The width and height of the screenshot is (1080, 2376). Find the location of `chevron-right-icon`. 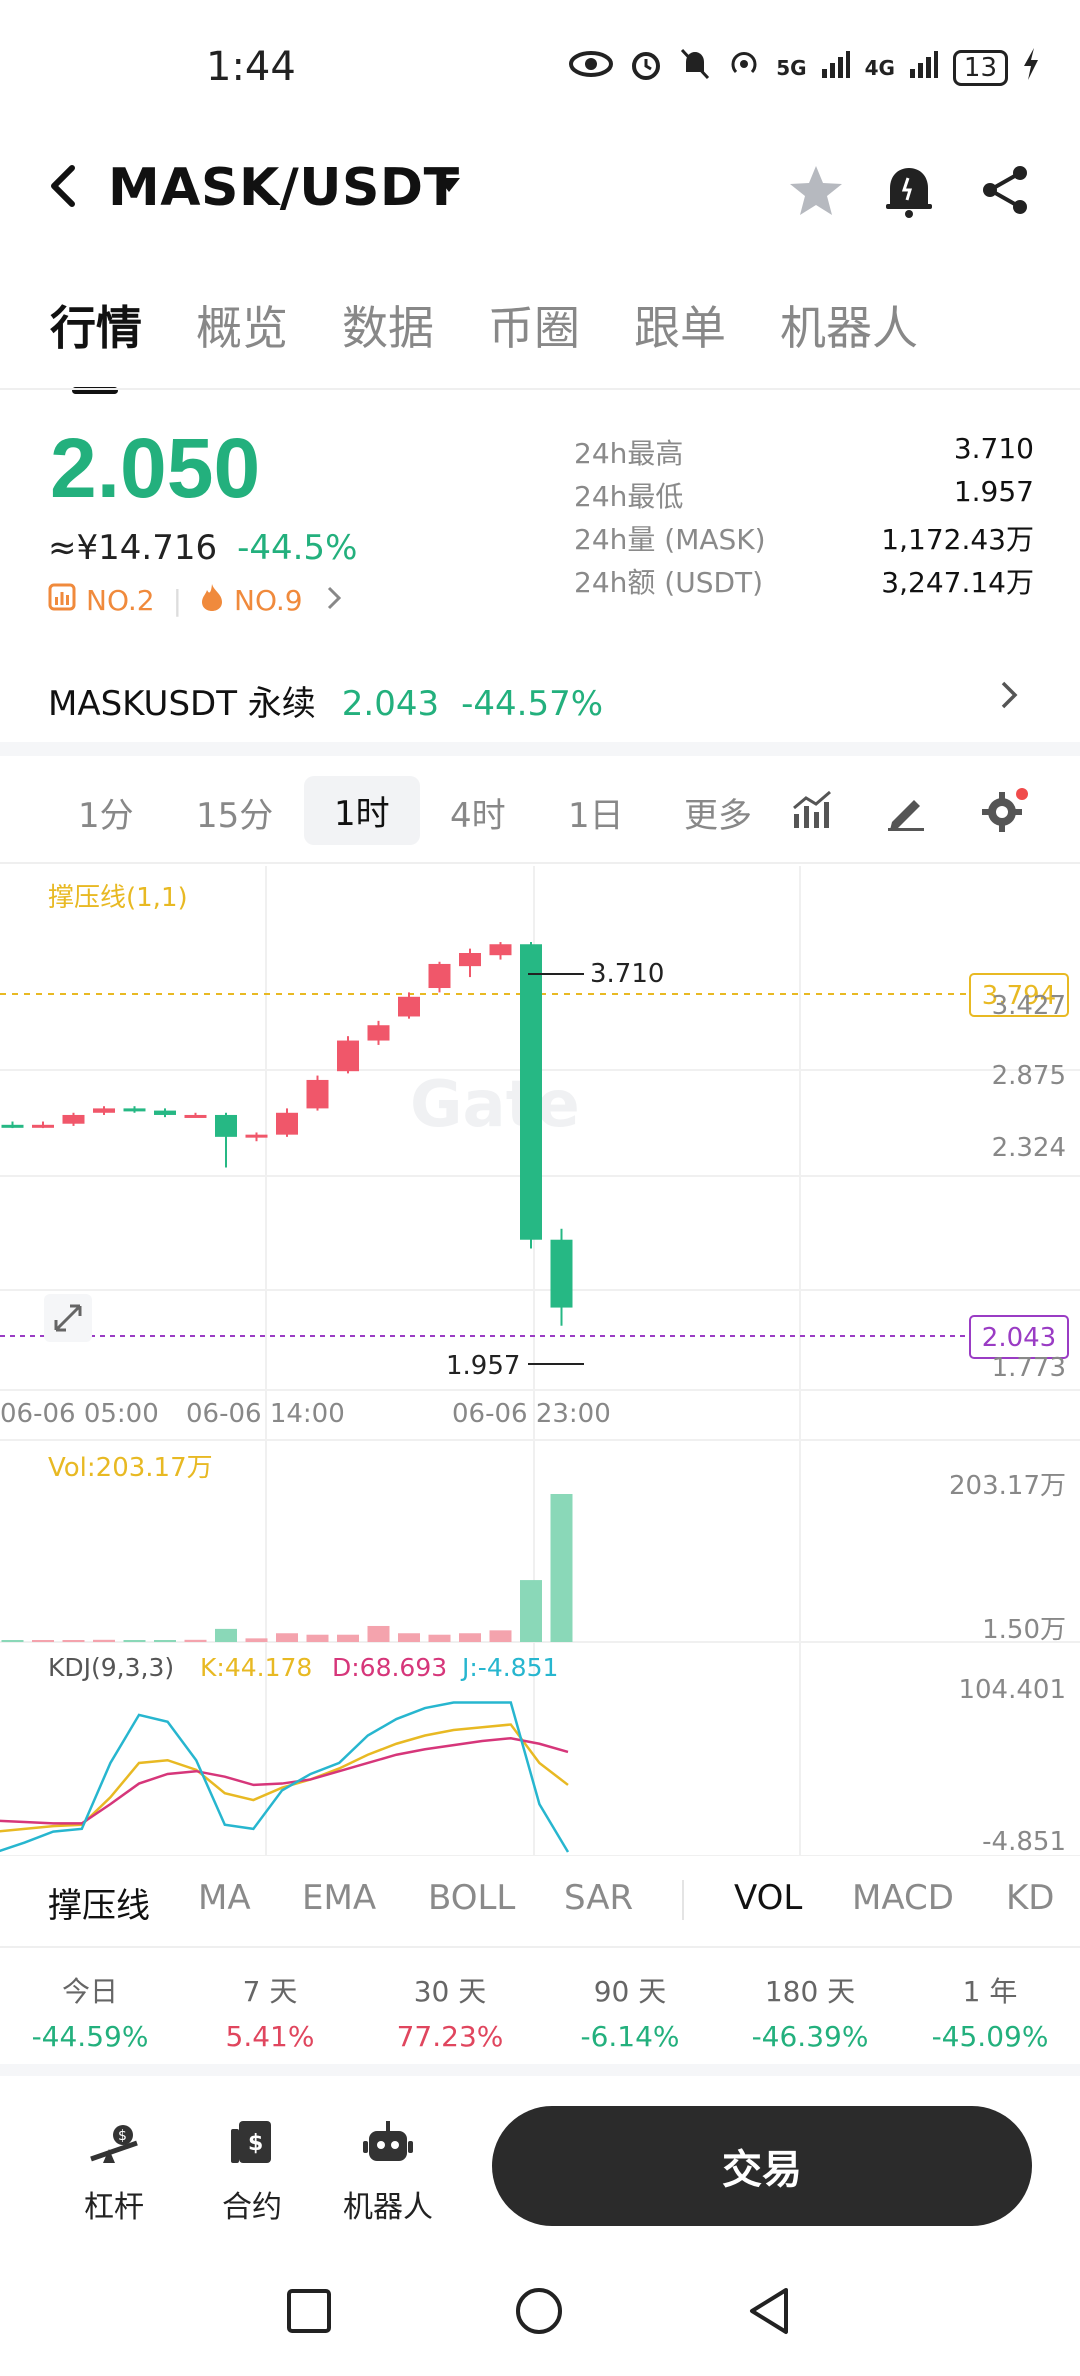

chevron-right-icon is located at coordinates (1009, 697).